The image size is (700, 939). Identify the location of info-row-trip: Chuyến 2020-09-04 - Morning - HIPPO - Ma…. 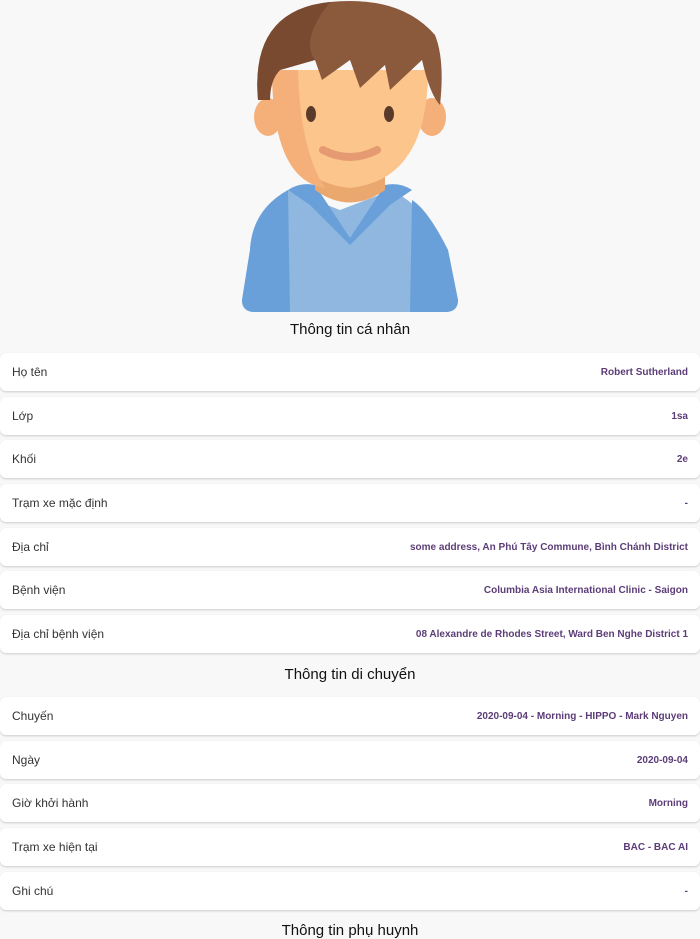
(350, 716).